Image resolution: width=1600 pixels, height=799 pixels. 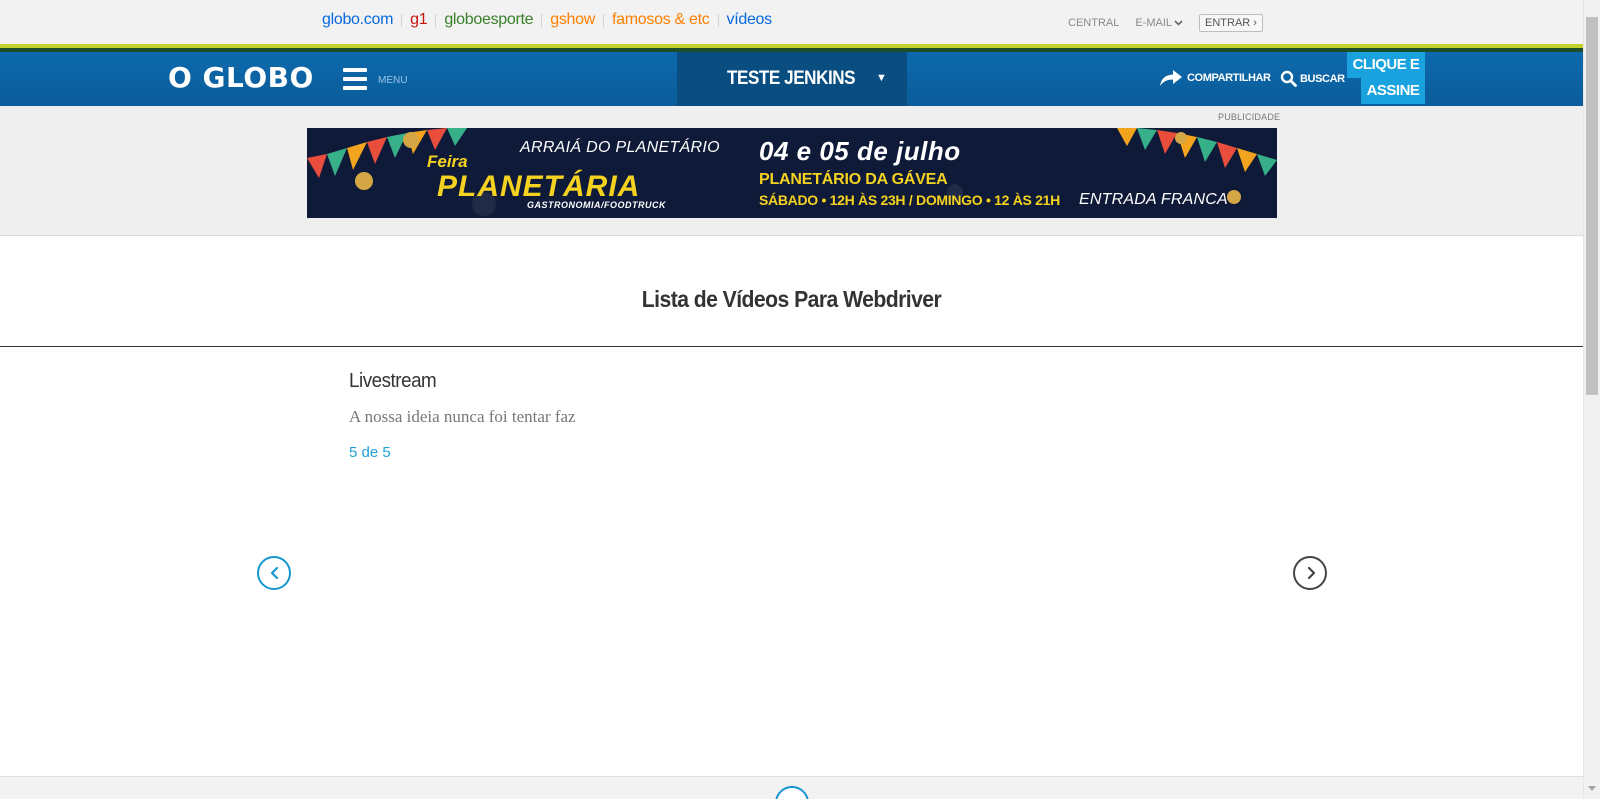 What do you see at coordinates (370, 452) in the screenshot?
I see `video-counter: 5 de 5` at bounding box center [370, 452].